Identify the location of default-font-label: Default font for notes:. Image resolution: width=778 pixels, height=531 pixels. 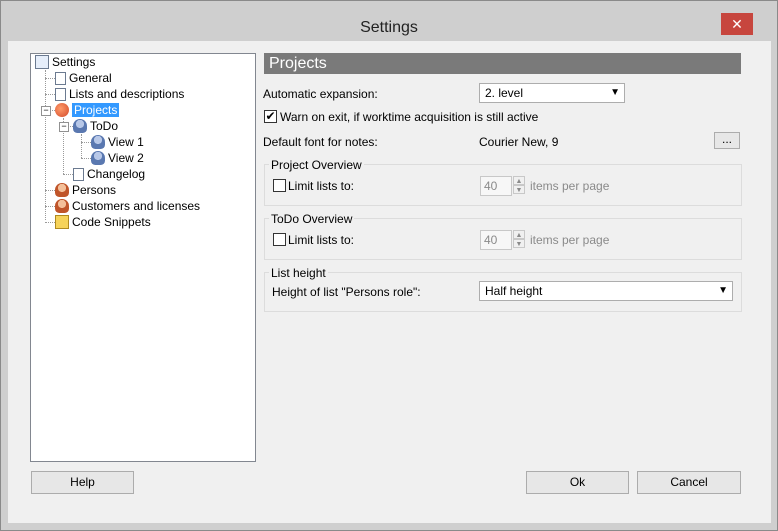
(320, 142).